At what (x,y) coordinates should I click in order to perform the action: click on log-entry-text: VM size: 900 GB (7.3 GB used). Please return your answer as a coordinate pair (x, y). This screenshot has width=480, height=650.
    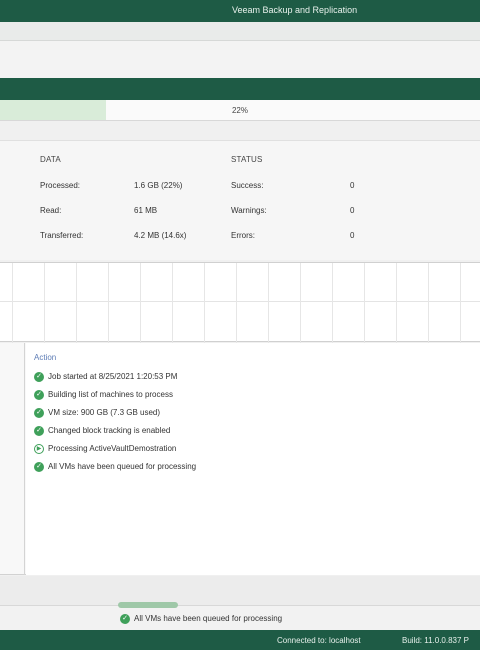
    Looking at the image, I should click on (104, 412).